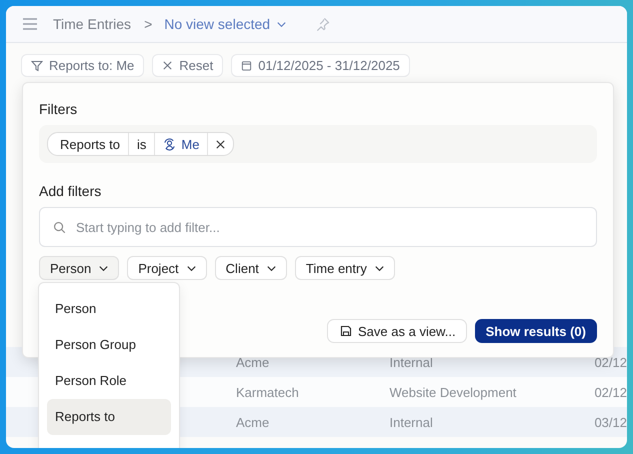 The width and height of the screenshot is (633, 454). What do you see at coordinates (109, 417) in the screenshot?
I see `menu-item: Reports to` at bounding box center [109, 417].